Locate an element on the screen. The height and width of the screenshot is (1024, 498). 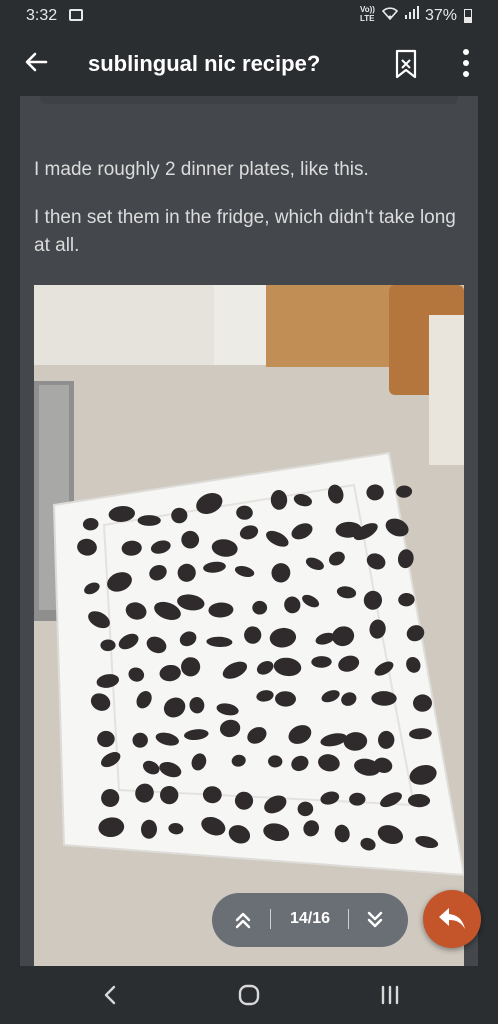
signal-icon is located at coordinates (412, 13).